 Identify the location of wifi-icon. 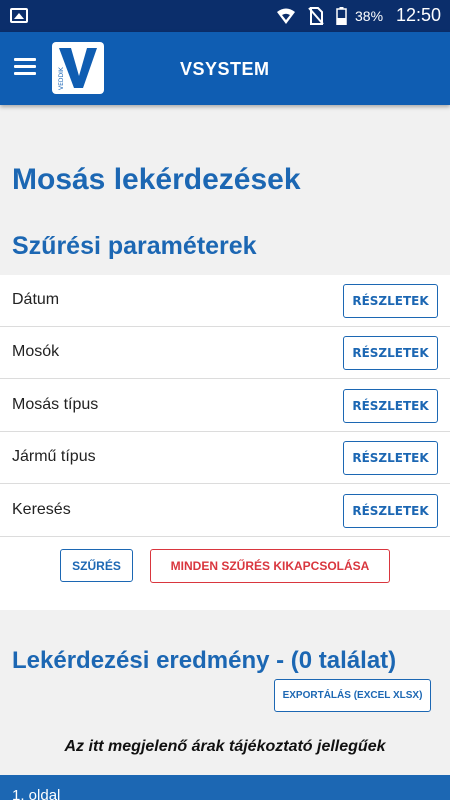
(286, 16).